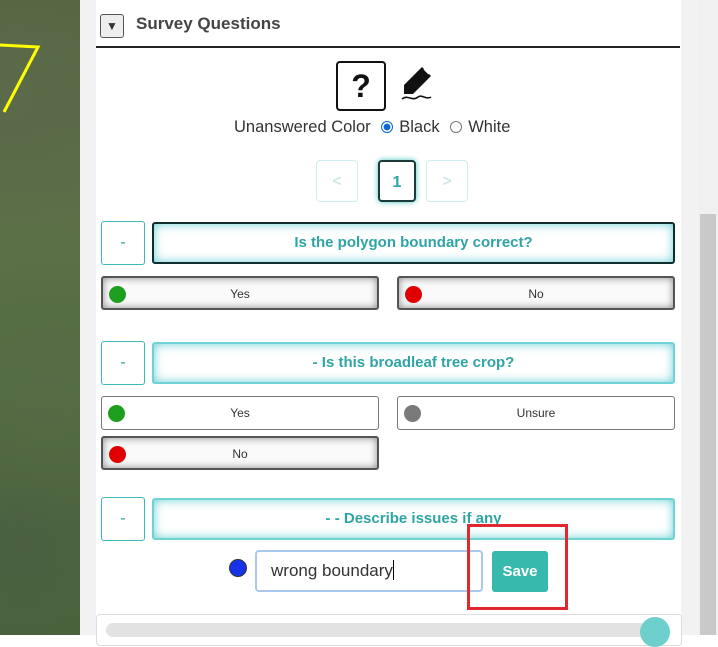  Describe the element at coordinates (419, 127) in the screenshot. I see `black-radio-label: Black` at that location.